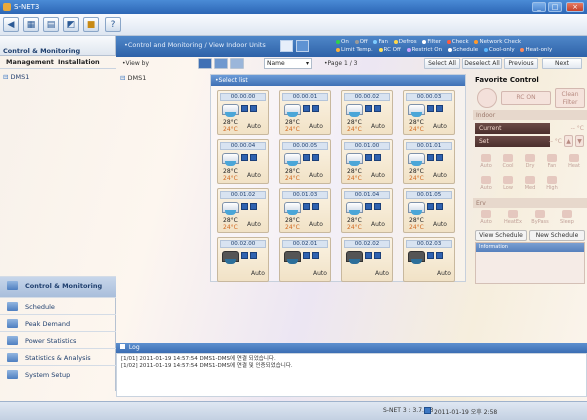 This screenshot has width=587, height=420. Describe the element at coordinates (286, 46) in the screenshot. I see `grid-view-icon` at that location.